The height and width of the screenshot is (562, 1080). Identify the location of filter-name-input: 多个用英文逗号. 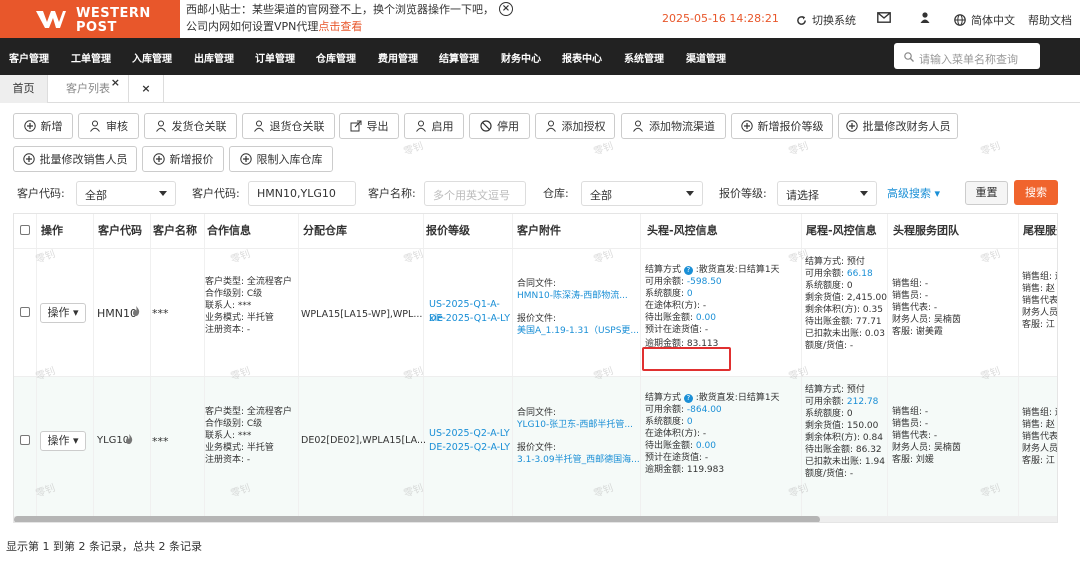
(475, 193).